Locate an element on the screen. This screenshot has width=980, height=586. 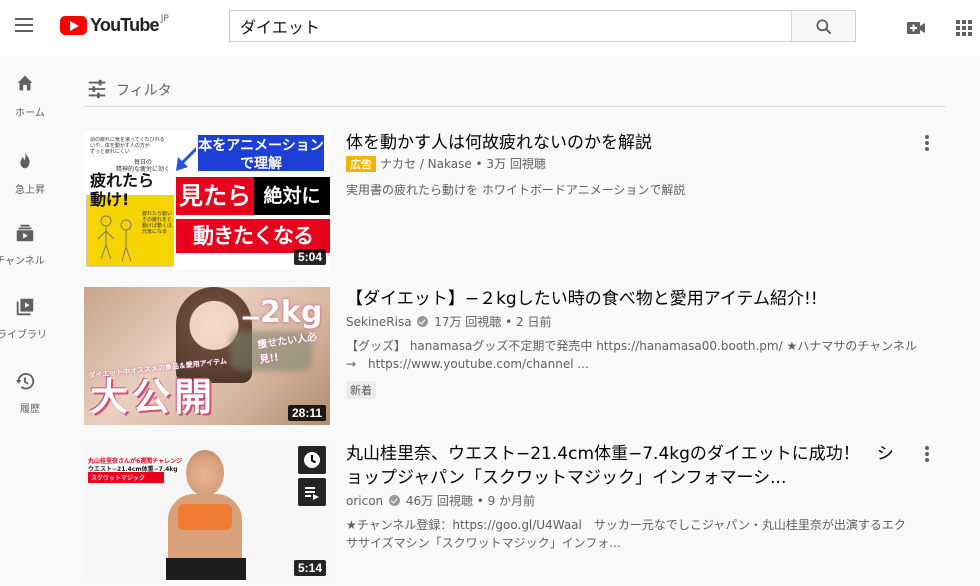
clock-icon is located at coordinates (312, 460).